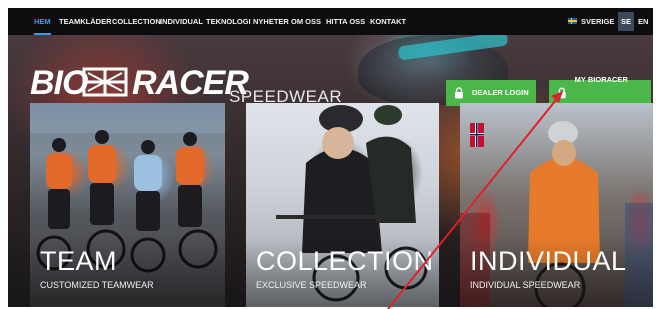 The width and height of the screenshot is (661, 309). I want to click on logo-emblem-icon, so click(105, 82).